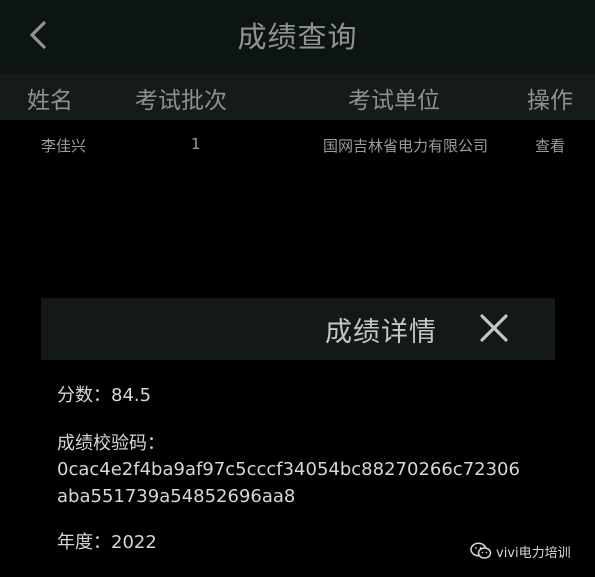  I want to click on view-link: 查看, so click(550, 145).